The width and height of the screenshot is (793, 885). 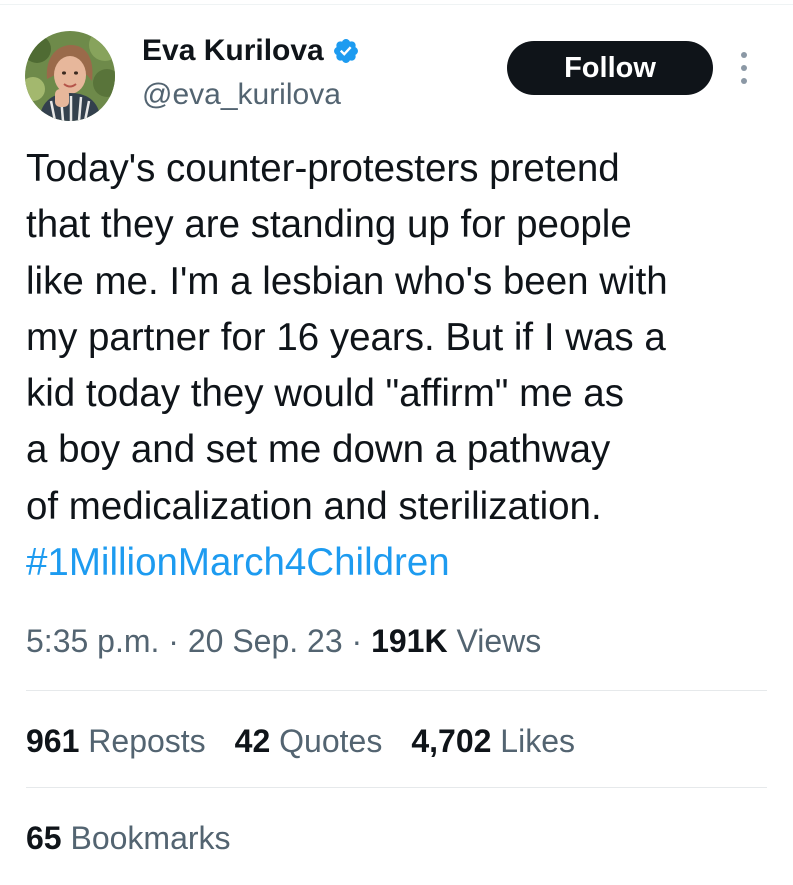 I want to click on views-count: 191K, so click(x=409, y=641).